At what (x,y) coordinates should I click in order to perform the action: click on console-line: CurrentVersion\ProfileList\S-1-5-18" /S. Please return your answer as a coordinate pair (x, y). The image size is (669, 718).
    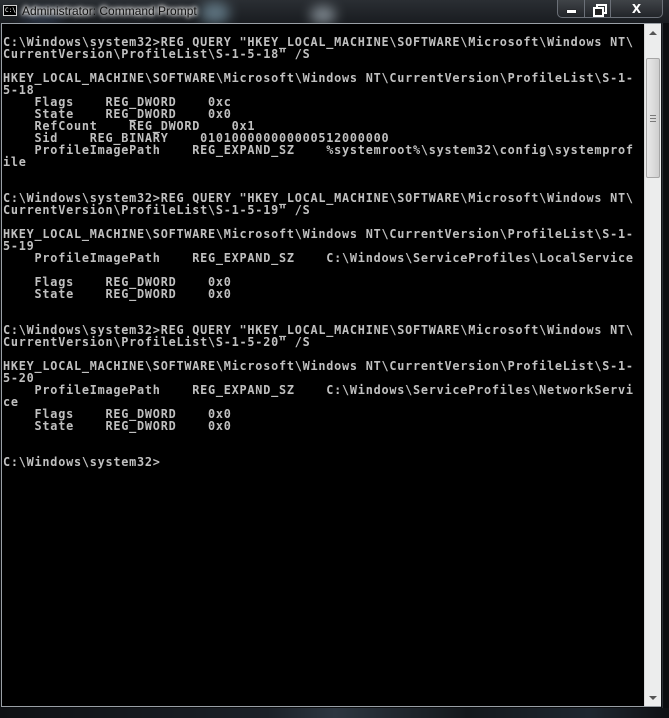
    Looking at the image, I should click on (157, 54).